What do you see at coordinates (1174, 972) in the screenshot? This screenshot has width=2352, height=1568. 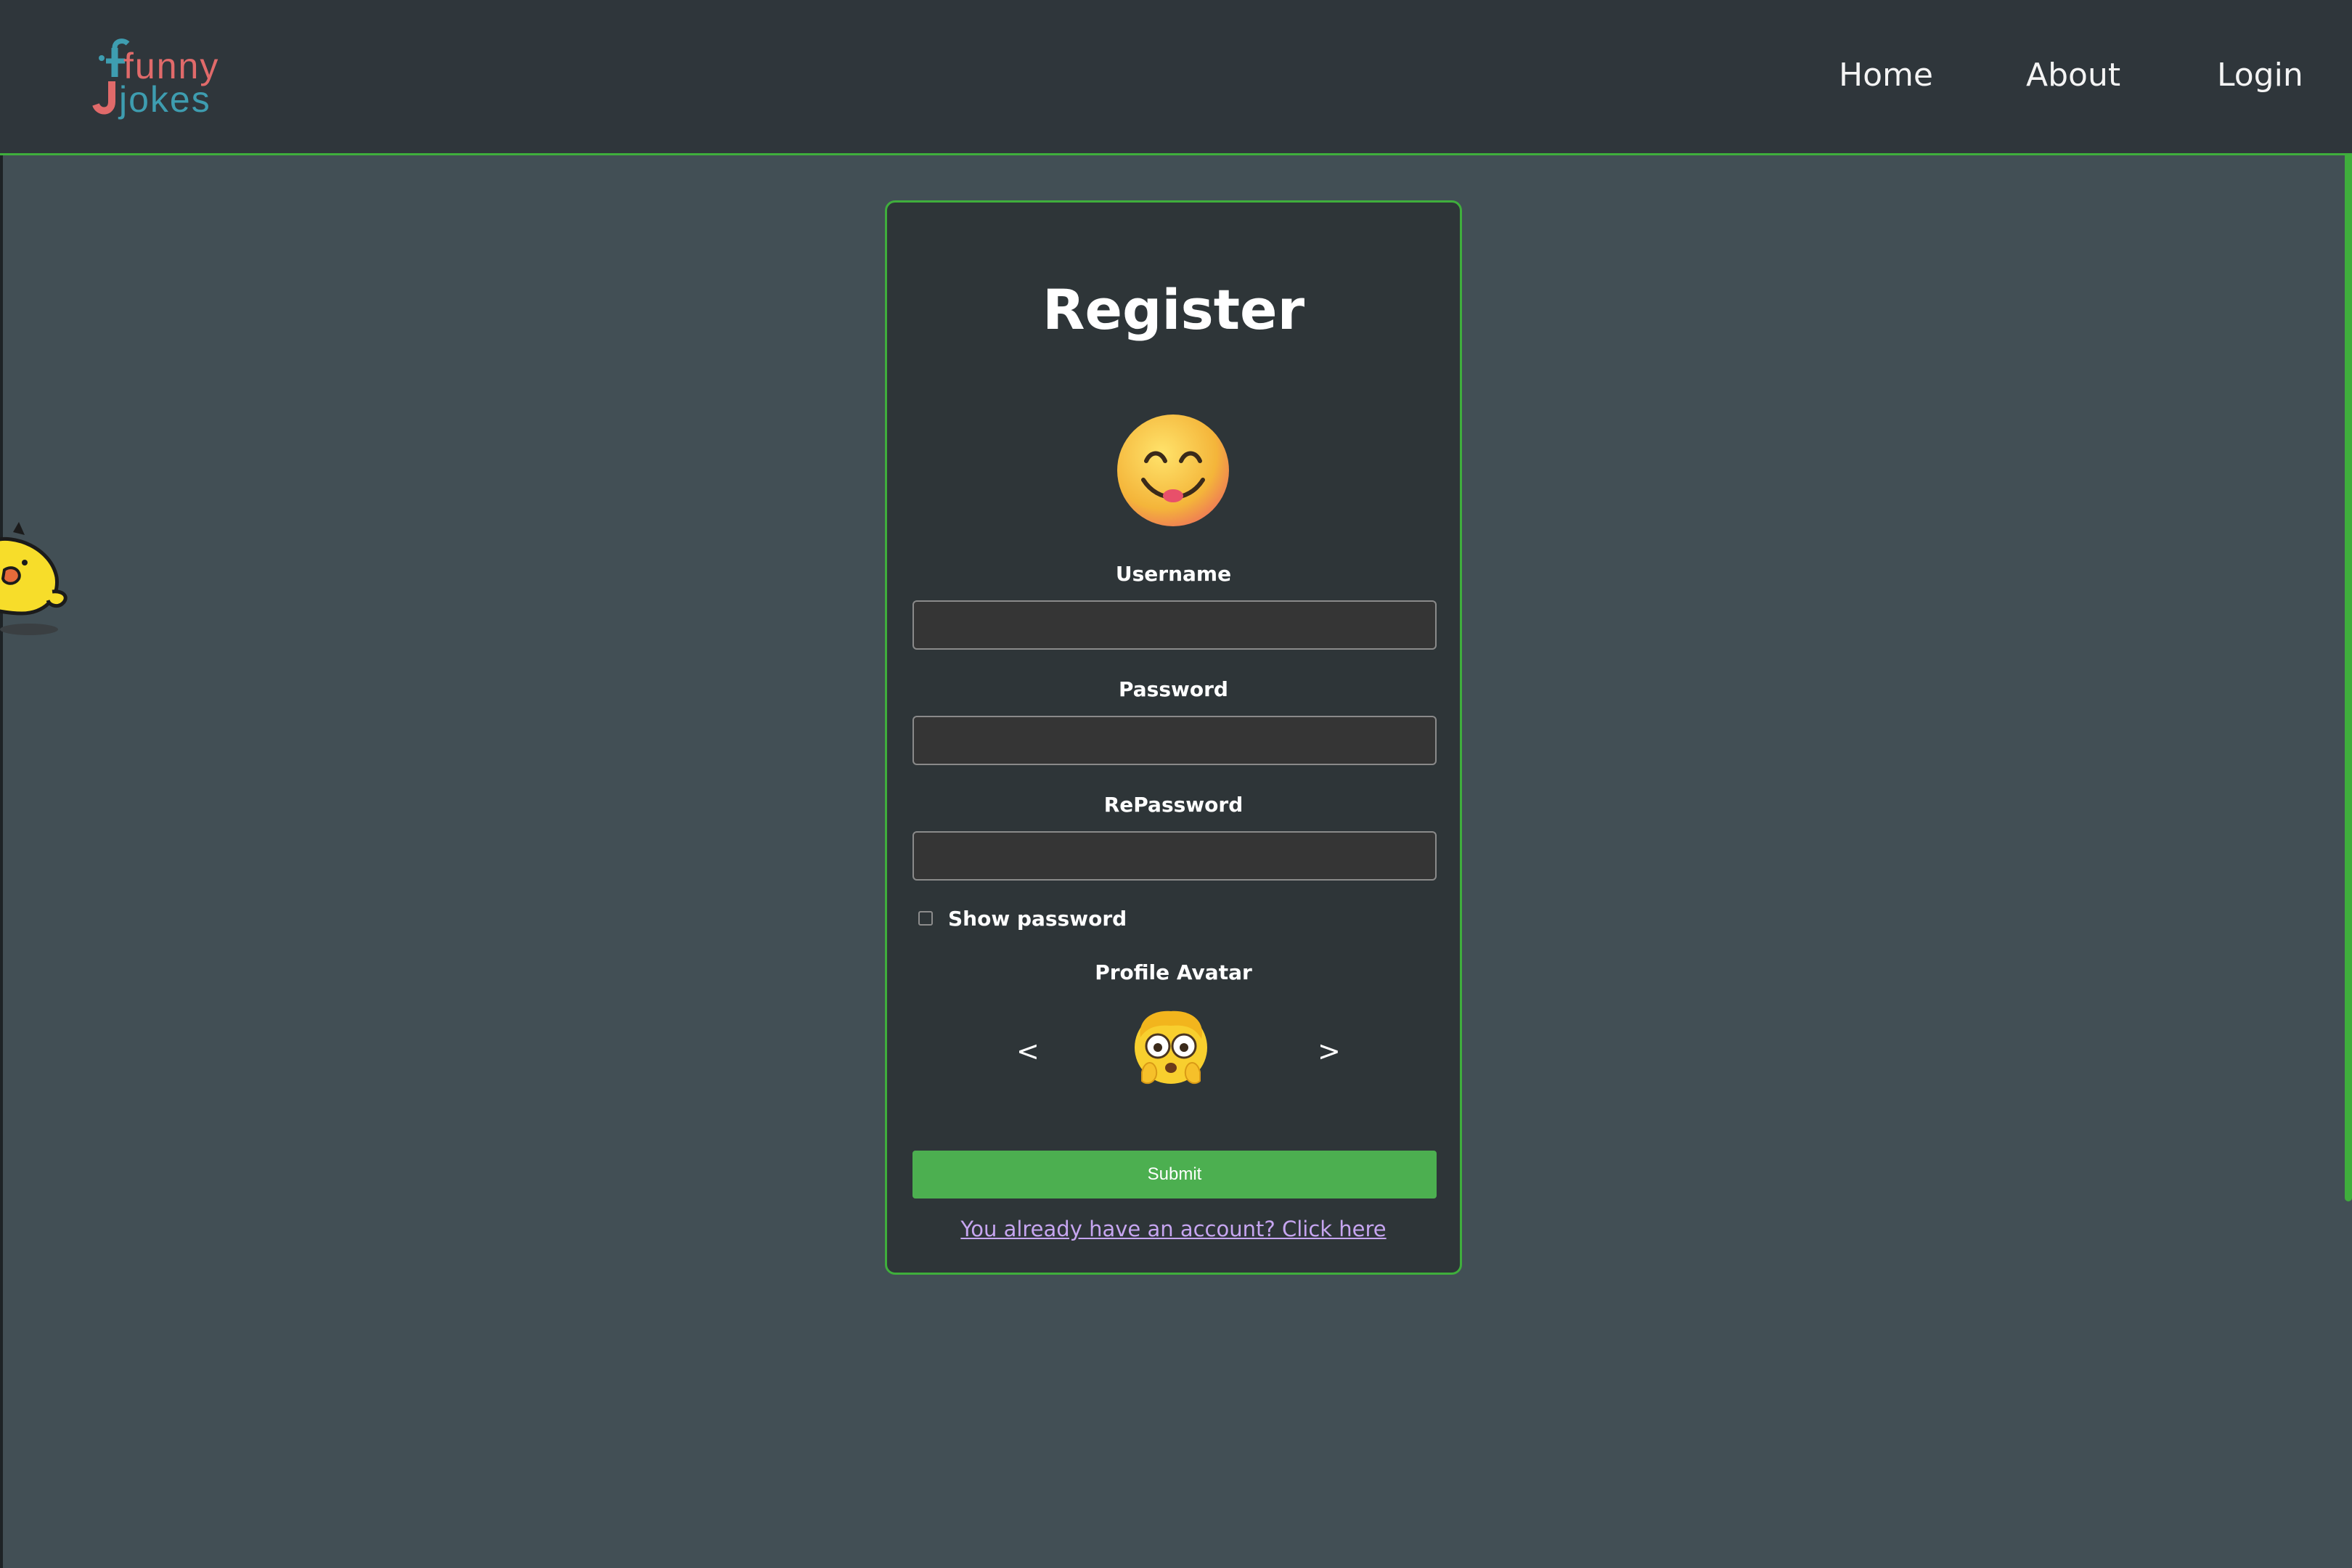 I see `profile-avatar-label: Profile Avatar` at bounding box center [1174, 972].